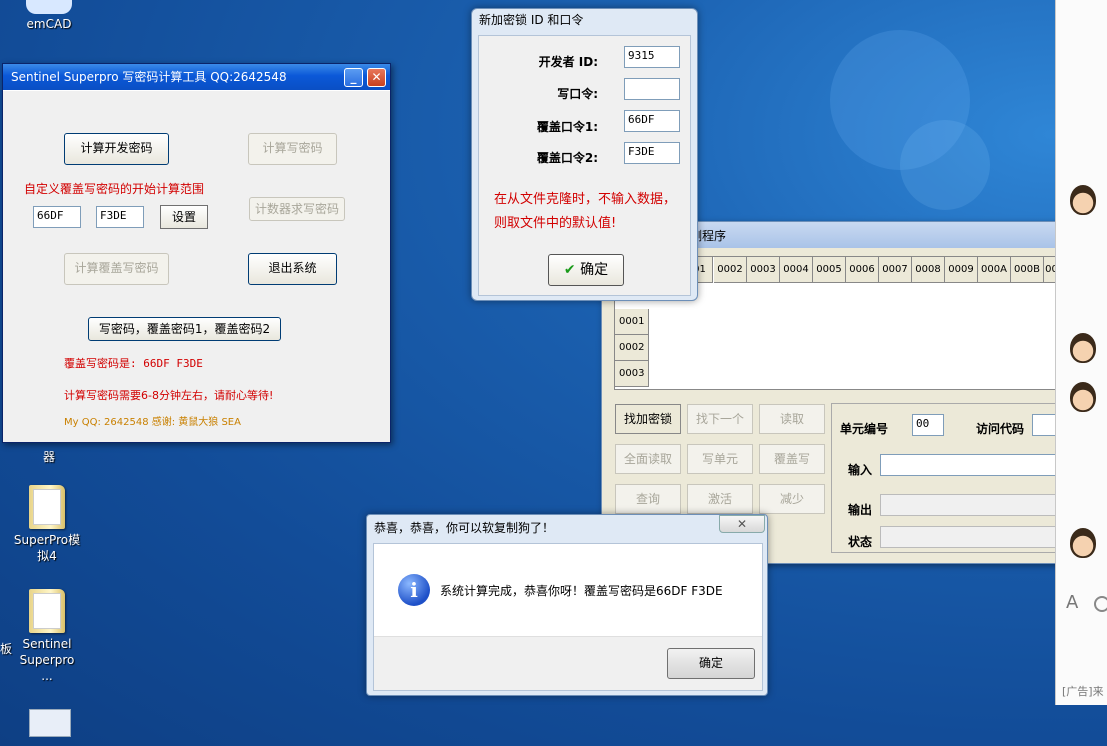  Describe the element at coordinates (149, 77) in the screenshot. I see `calc-window-title: Sentinel Superpro 写密码计算工具 QQ:2642548` at that location.